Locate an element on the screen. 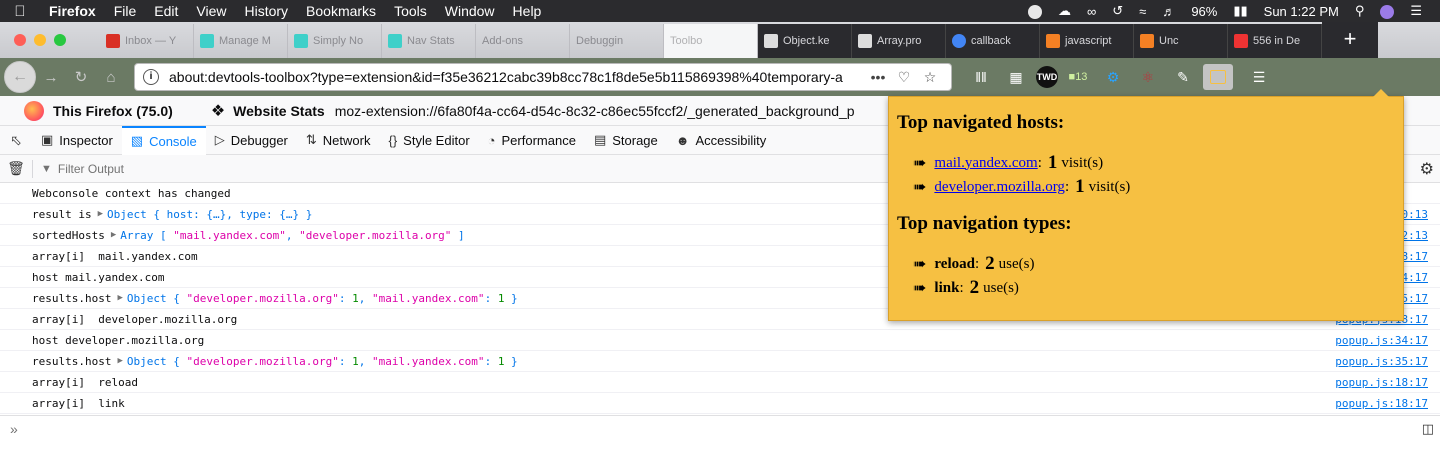 The width and height of the screenshot is (1440, 462). minimize-window-button is located at coordinates (40, 40).